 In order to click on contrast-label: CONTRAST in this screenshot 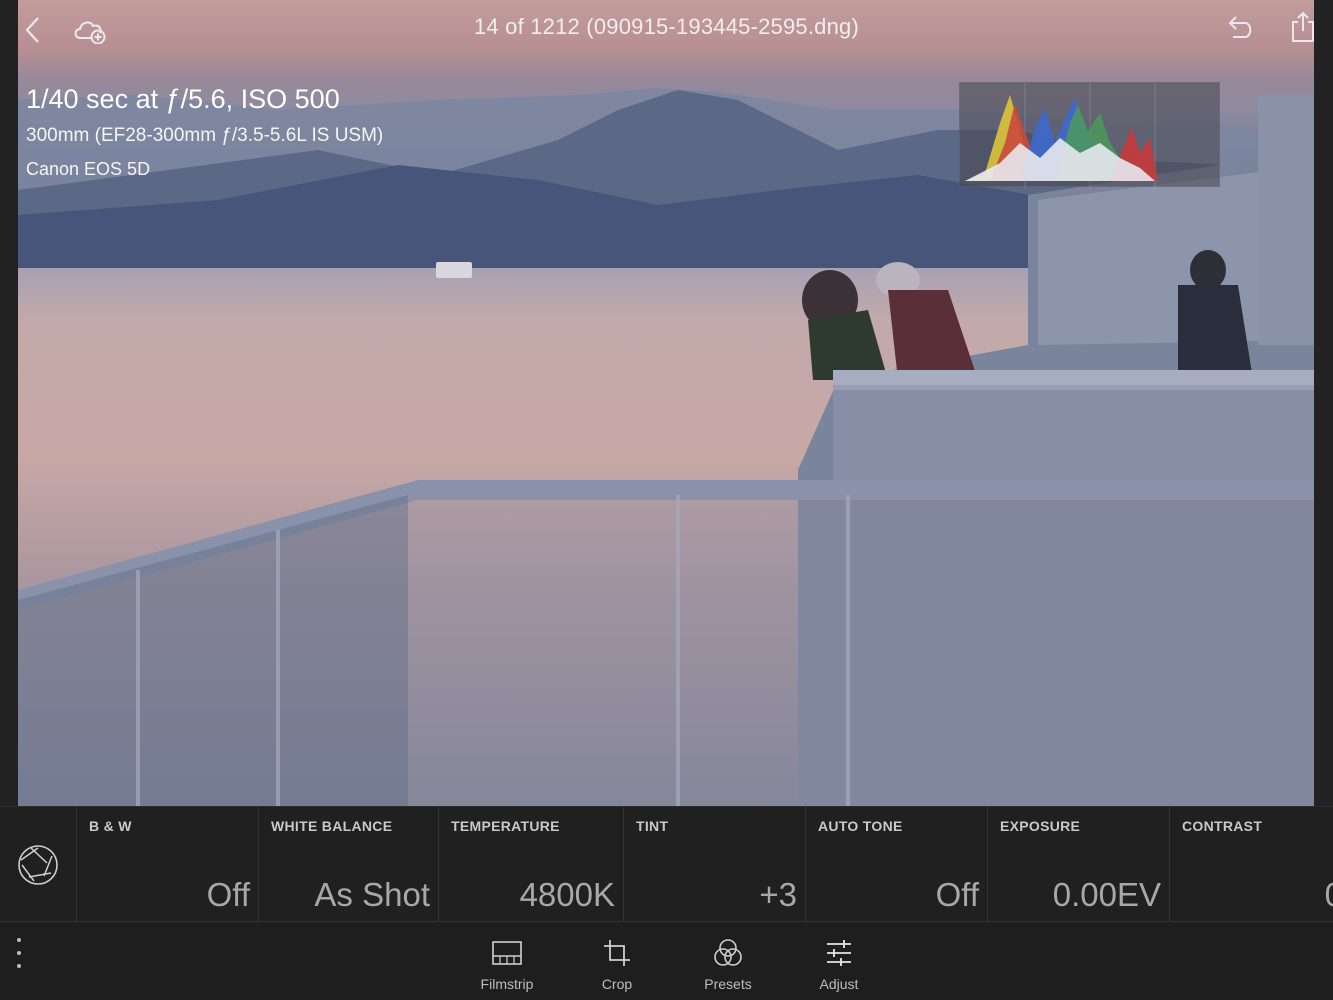, I will do `click(1222, 826)`.